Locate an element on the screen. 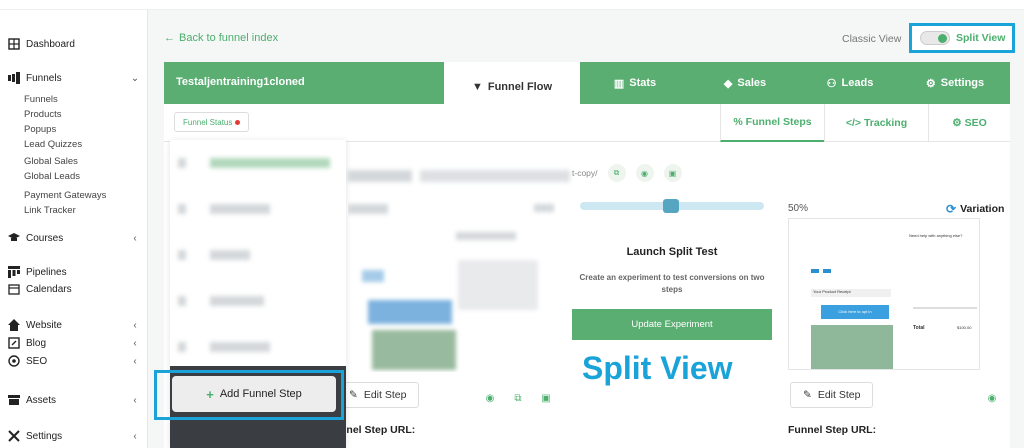 This screenshot has height=448, width=1024. split-slider-thumb is located at coordinates (671, 206).